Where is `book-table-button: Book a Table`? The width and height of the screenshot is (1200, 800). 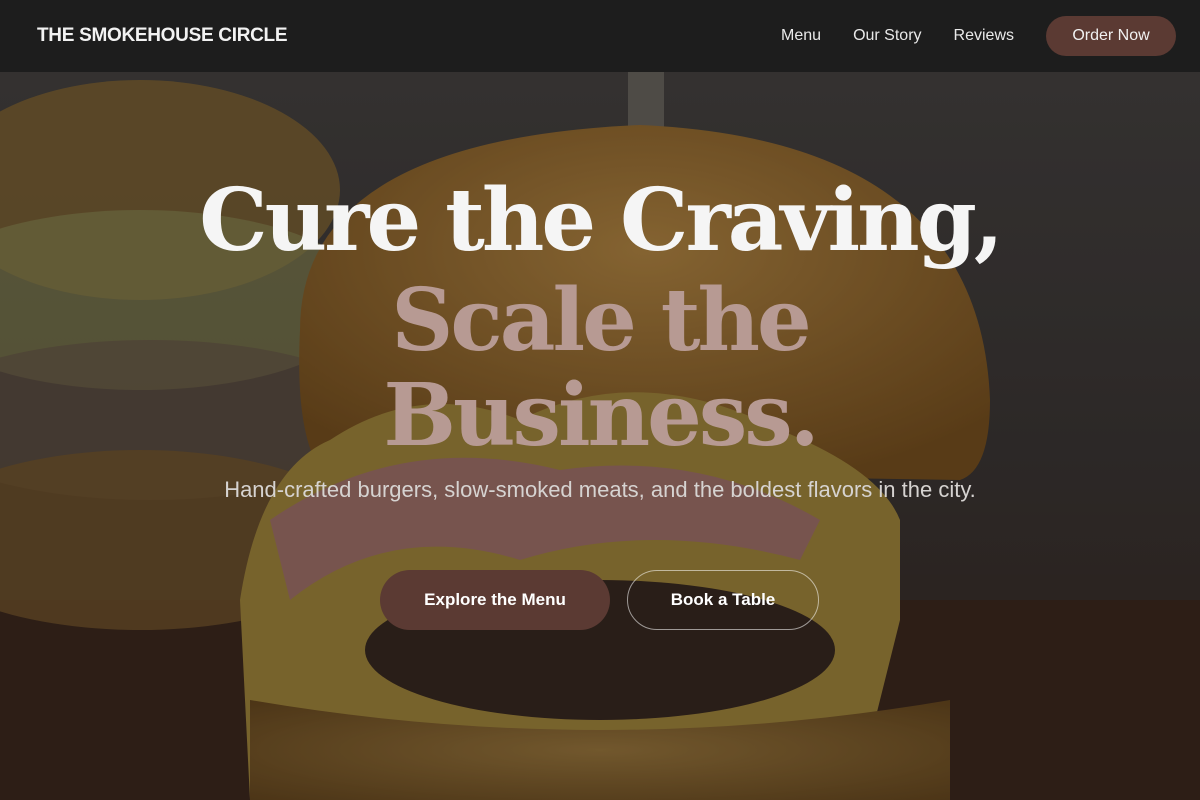
book-table-button: Book a Table is located at coordinates (723, 600).